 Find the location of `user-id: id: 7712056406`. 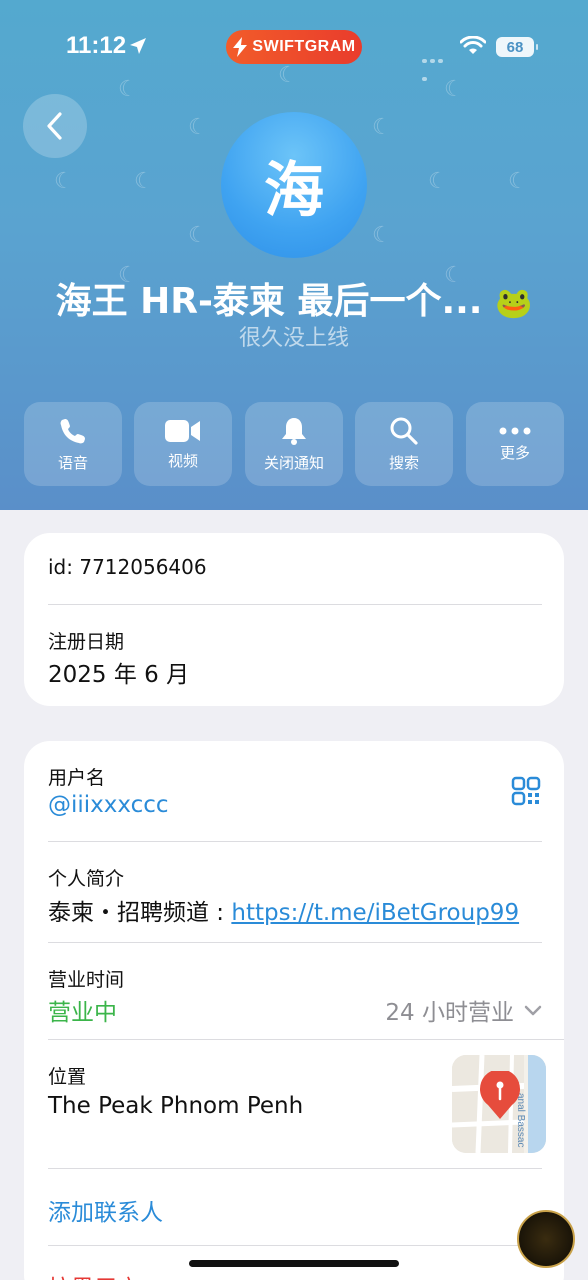

user-id: id: 7712056406 is located at coordinates (127, 567).